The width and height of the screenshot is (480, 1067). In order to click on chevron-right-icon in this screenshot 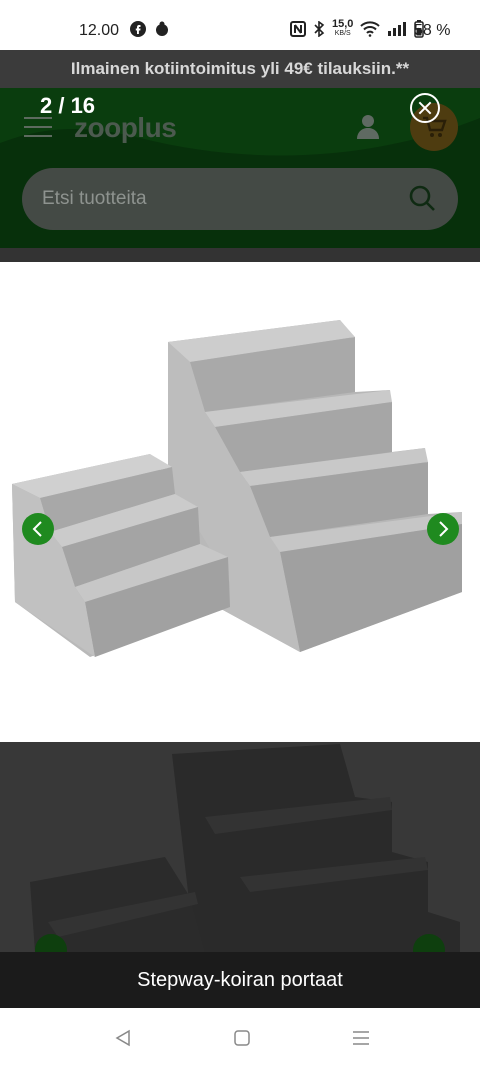, I will do `click(444, 529)`.